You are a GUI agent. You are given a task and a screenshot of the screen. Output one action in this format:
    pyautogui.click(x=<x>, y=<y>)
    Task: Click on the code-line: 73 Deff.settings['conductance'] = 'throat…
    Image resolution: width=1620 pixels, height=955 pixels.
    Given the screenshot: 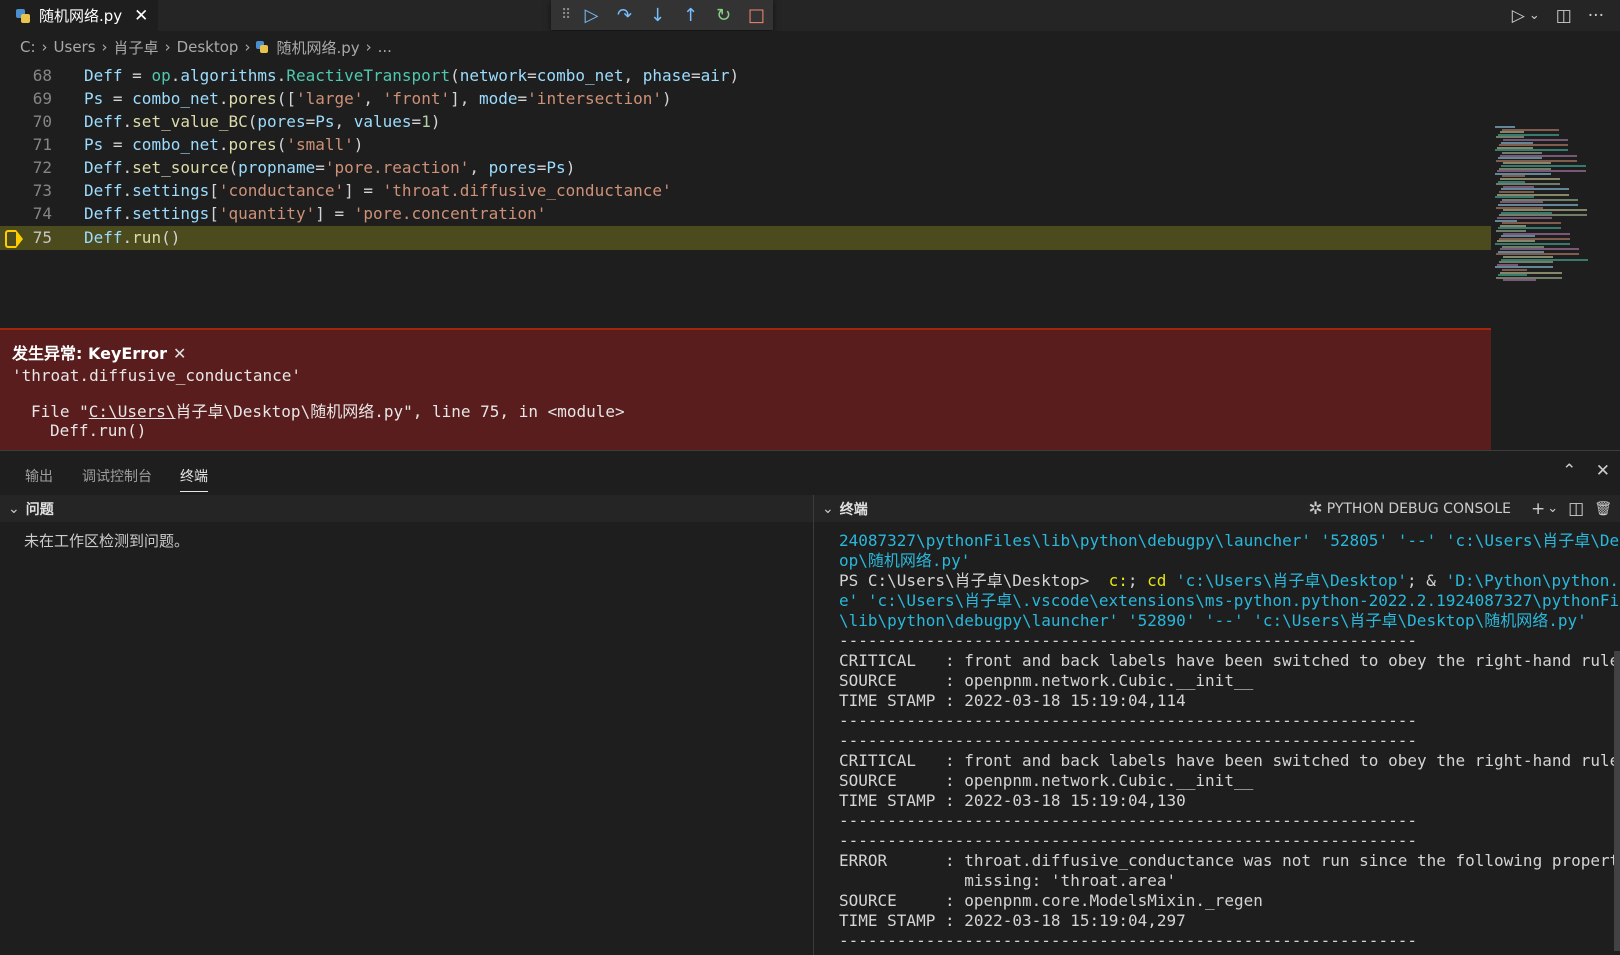 What is the action you would take?
    pyautogui.click(x=745, y=191)
    